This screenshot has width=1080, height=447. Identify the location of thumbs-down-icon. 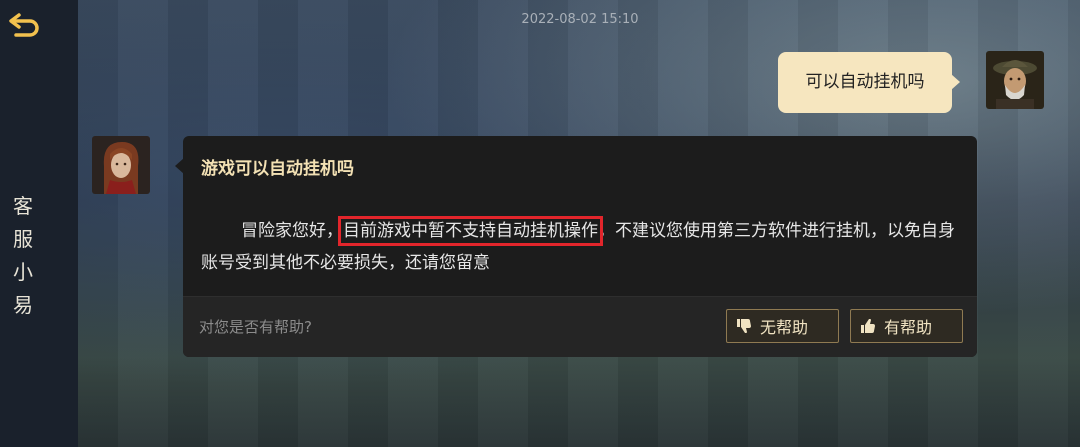
(744, 326).